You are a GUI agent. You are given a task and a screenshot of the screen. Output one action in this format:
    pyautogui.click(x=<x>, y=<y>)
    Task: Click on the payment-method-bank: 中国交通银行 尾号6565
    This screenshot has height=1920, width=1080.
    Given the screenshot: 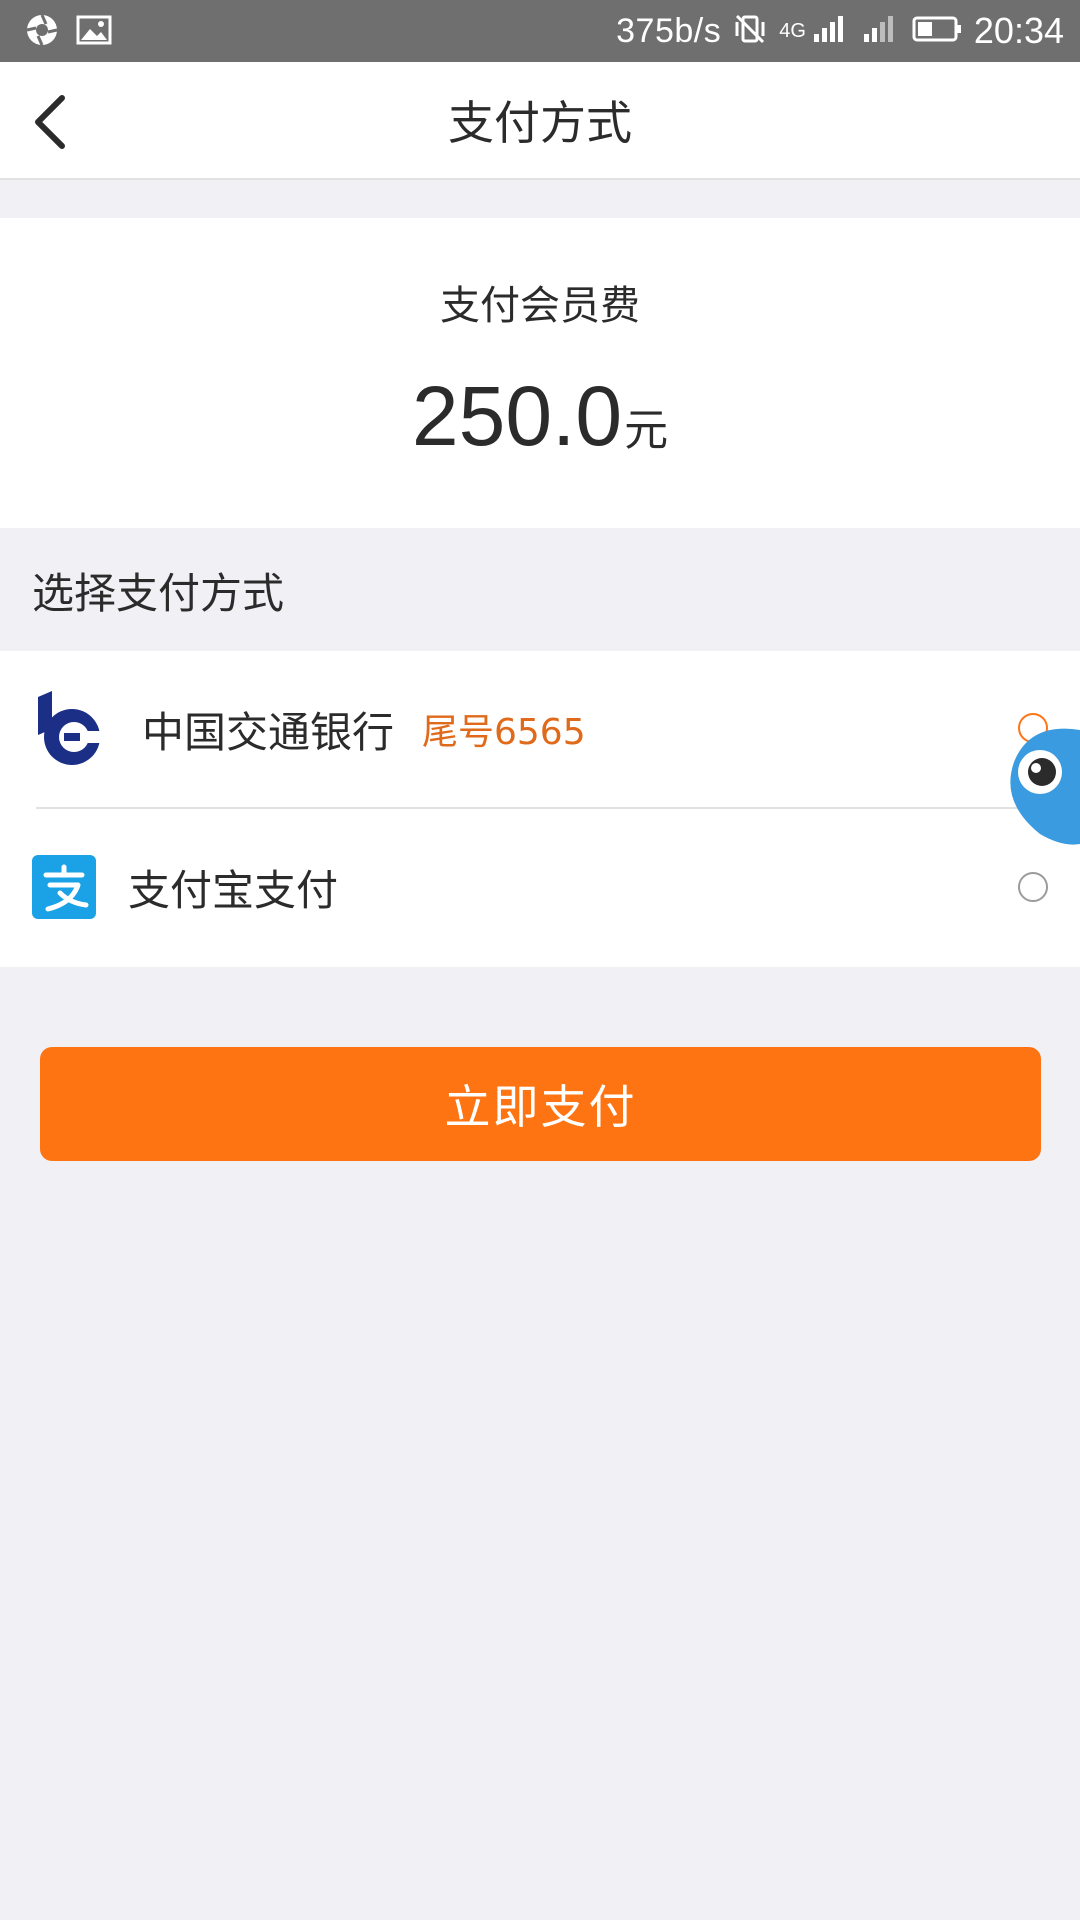 What is the action you would take?
    pyautogui.click(x=540, y=730)
    